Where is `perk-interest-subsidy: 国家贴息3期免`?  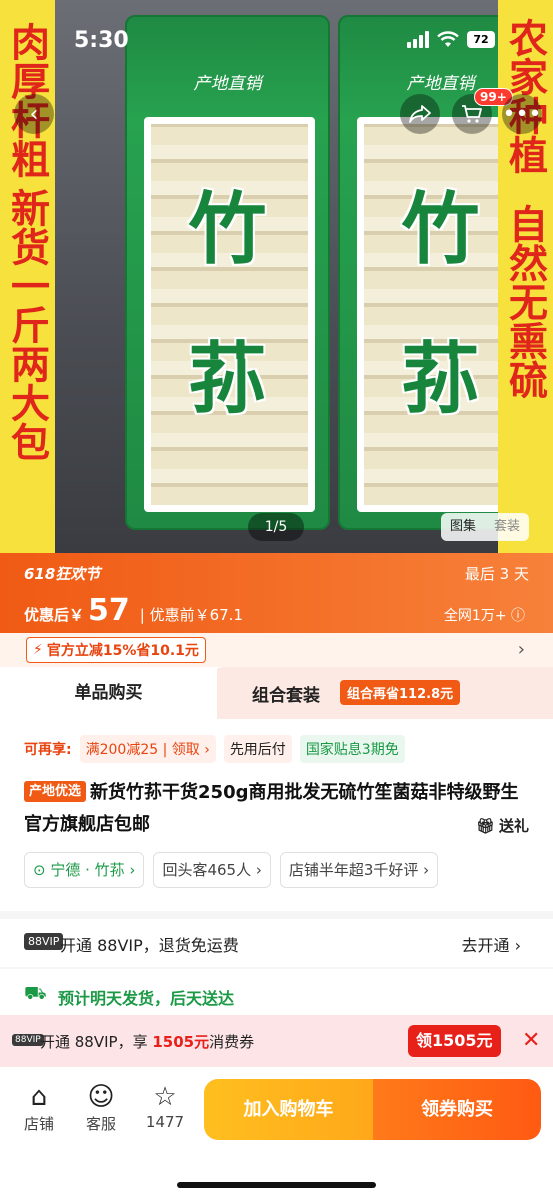
perk-interest-subsidy: 国家贴息3期免 is located at coordinates (352, 749).